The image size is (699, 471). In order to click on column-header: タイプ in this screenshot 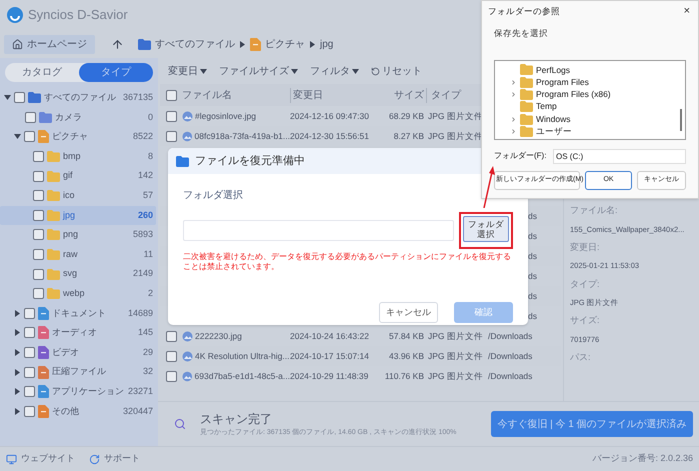, I will do `click(443, 95)`.